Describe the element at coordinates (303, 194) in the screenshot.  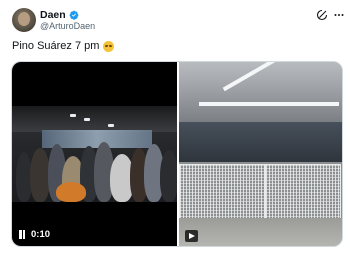
I see `metal-gate-right` at that location.